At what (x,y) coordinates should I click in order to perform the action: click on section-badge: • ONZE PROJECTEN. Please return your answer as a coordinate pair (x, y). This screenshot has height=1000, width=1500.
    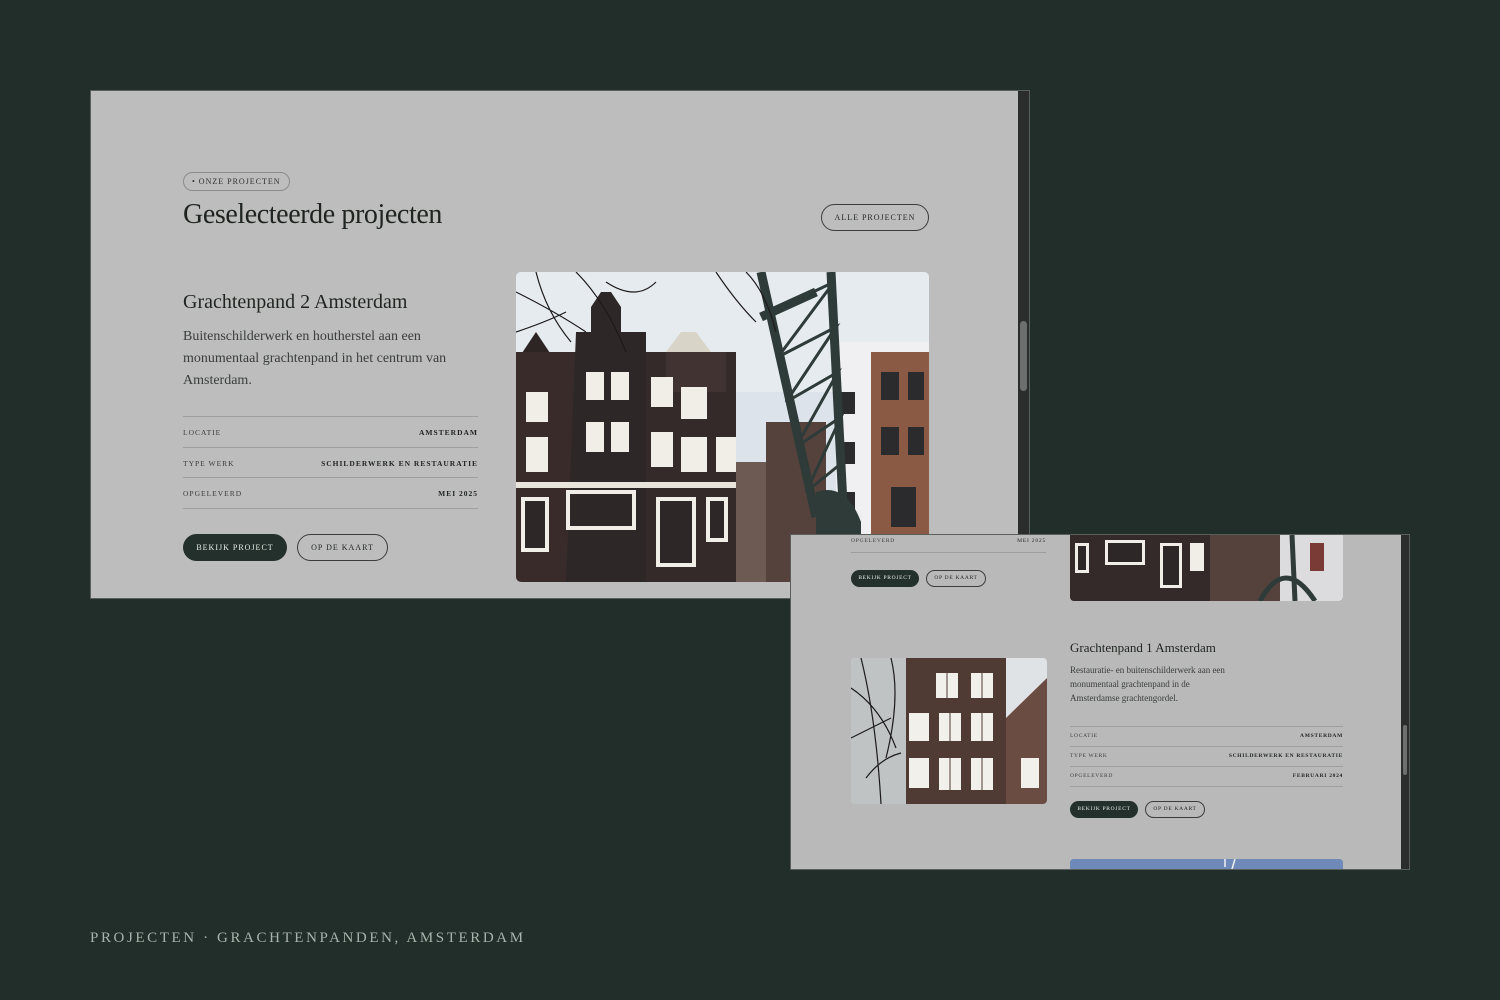
    Looking at the image, I should click on (236, 181).